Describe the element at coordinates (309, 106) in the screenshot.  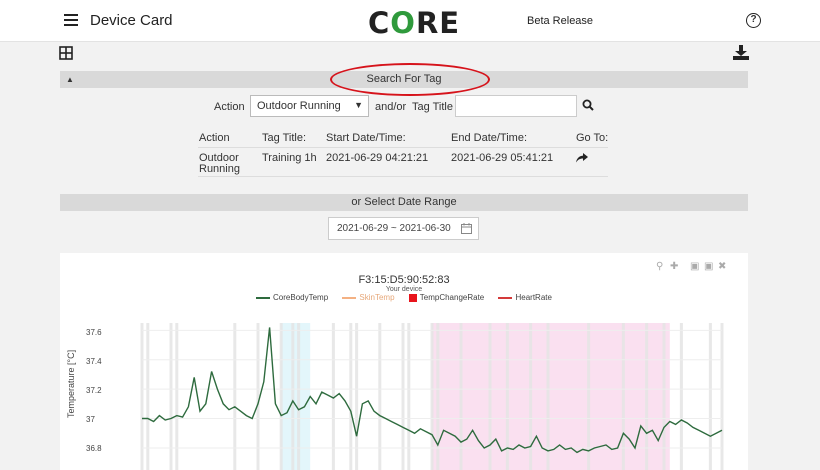
I see `action-select: Outdoor Running ▼` at that location.